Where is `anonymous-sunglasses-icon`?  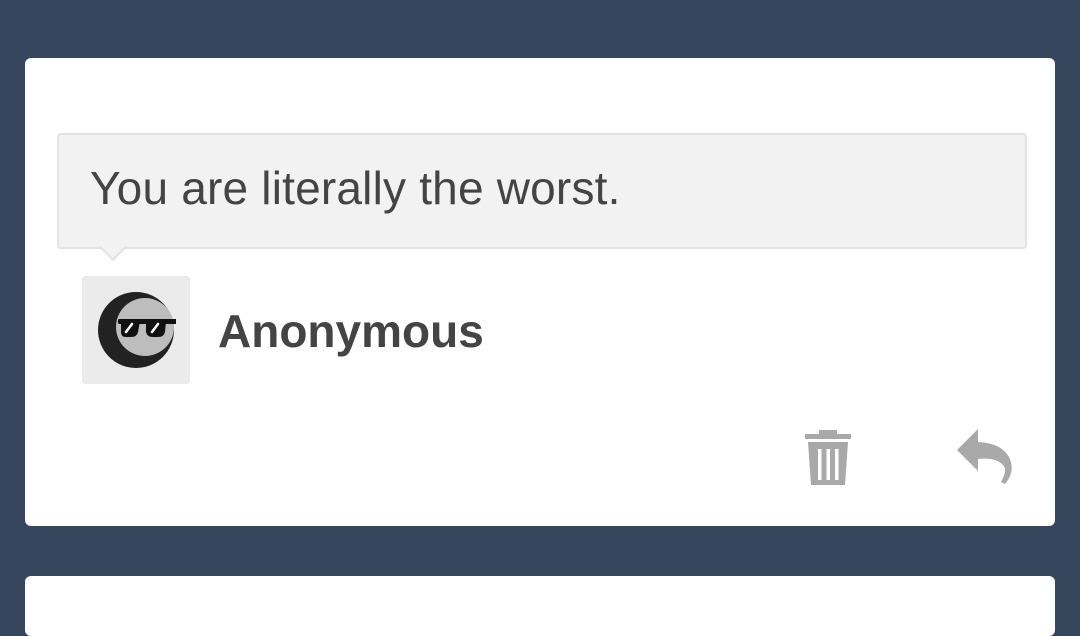 anonymous-sunglasses-icon is located at coordinates (137, 330).